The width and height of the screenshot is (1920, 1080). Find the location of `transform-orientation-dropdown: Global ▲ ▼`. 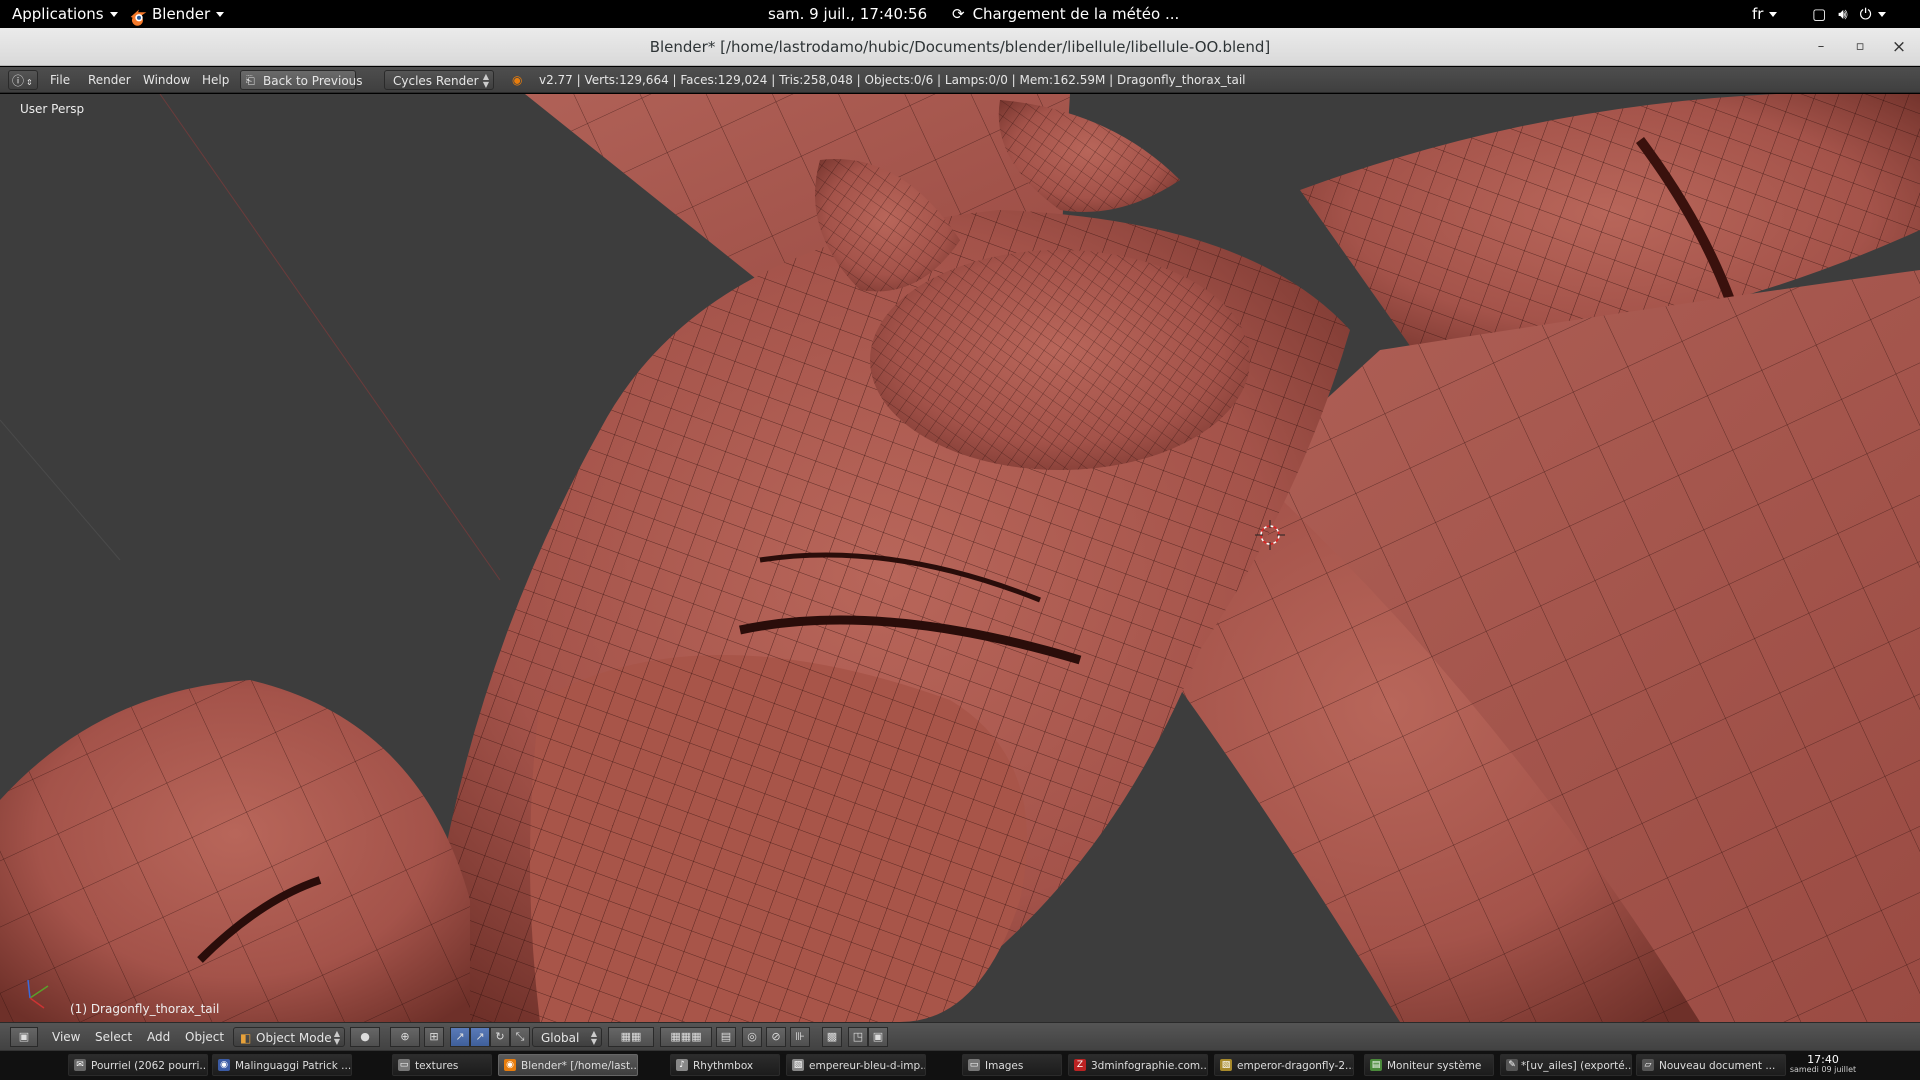

transform-orientation-dropdown: Global ▲ ▼ is located at coordinates (567, 1037).